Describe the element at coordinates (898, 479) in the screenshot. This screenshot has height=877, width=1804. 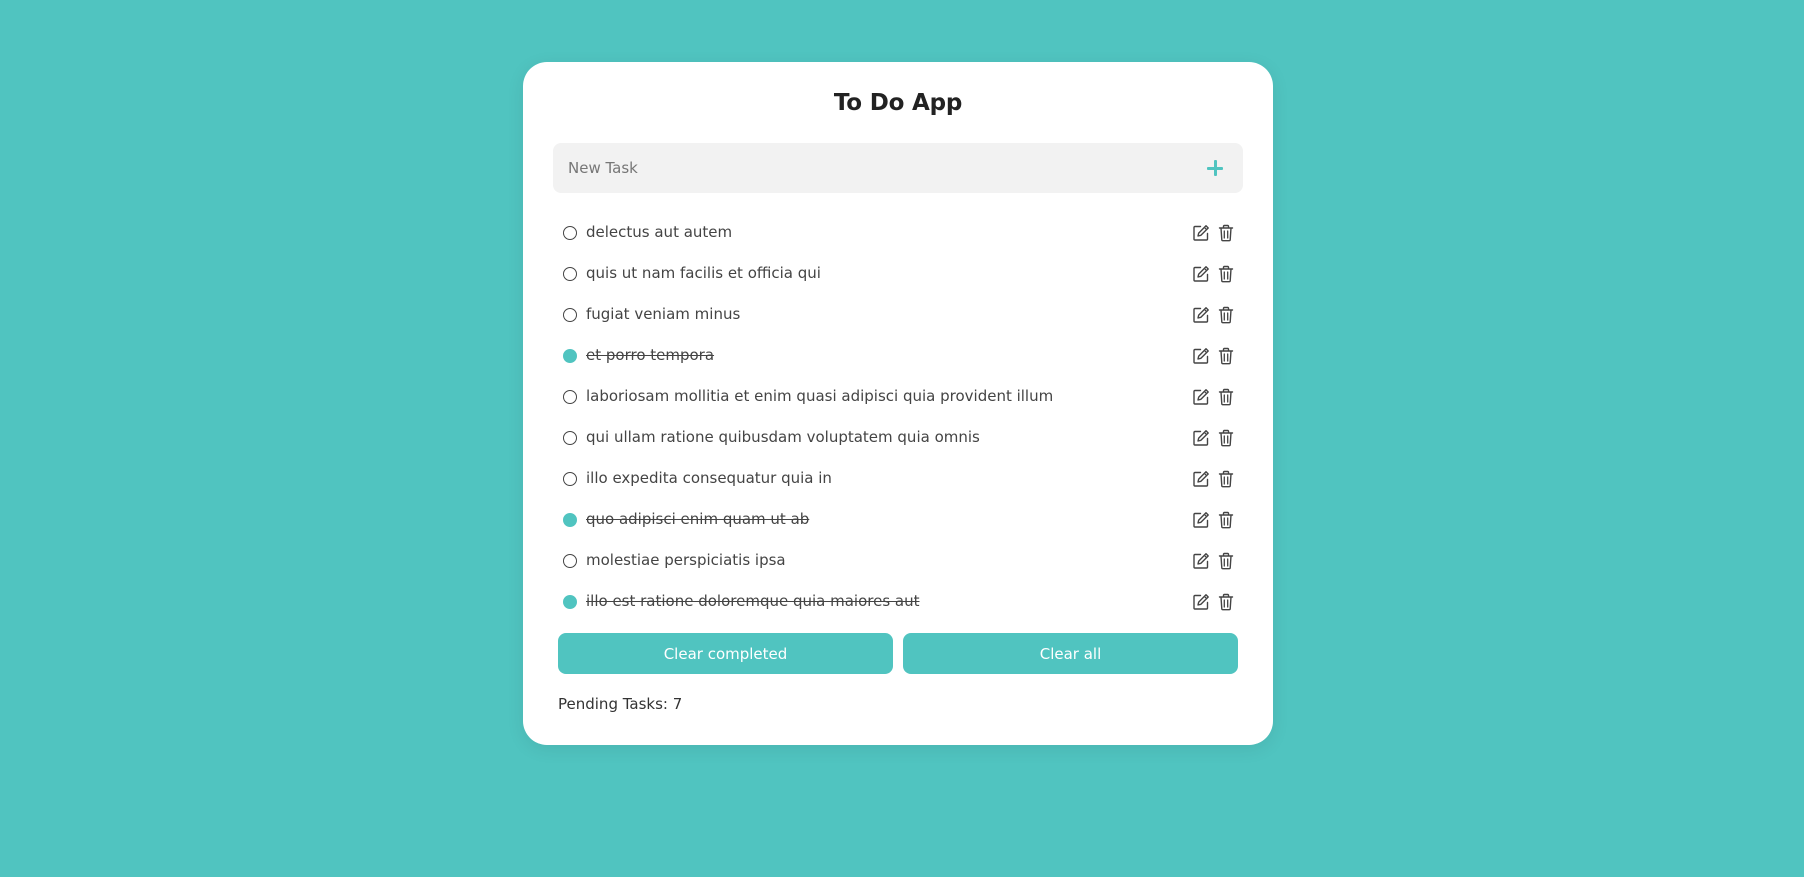
I see `task-item: illo expedita consequatur quia in` at that location.